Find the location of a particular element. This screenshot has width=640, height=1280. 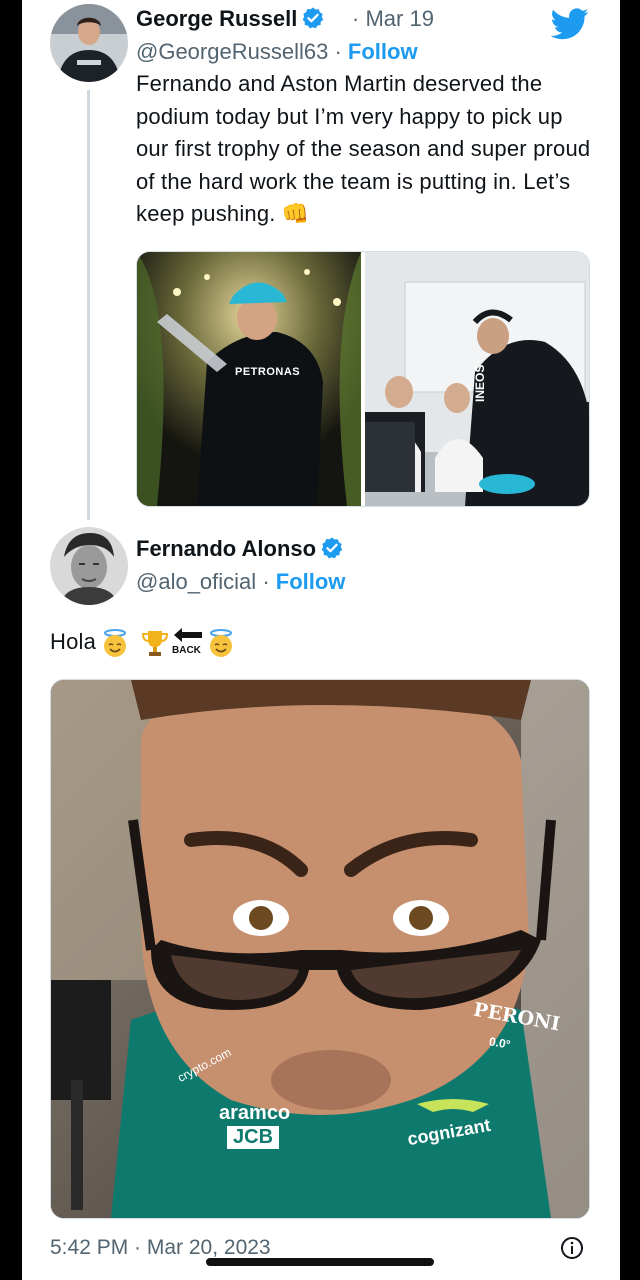

tweet1-photo-garage: INEOS is located at coordinates (477, 379).